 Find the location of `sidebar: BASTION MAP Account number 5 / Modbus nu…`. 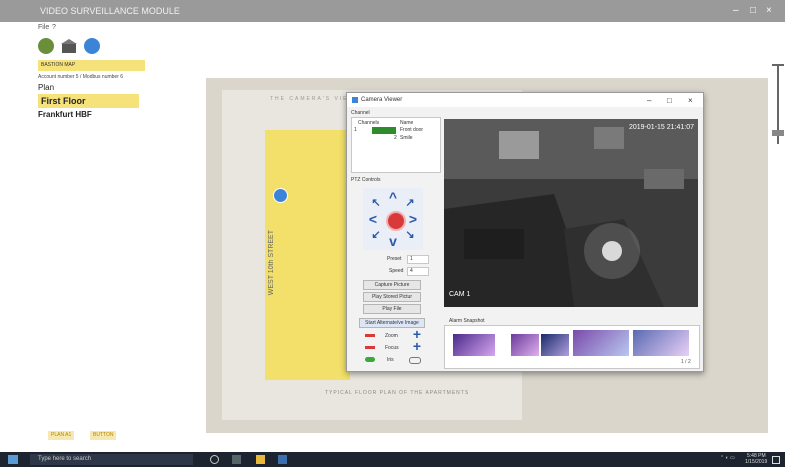

sidebar: BASTION MAP Account number 5 / Modbus nu… is located at coordinates (93, 89).